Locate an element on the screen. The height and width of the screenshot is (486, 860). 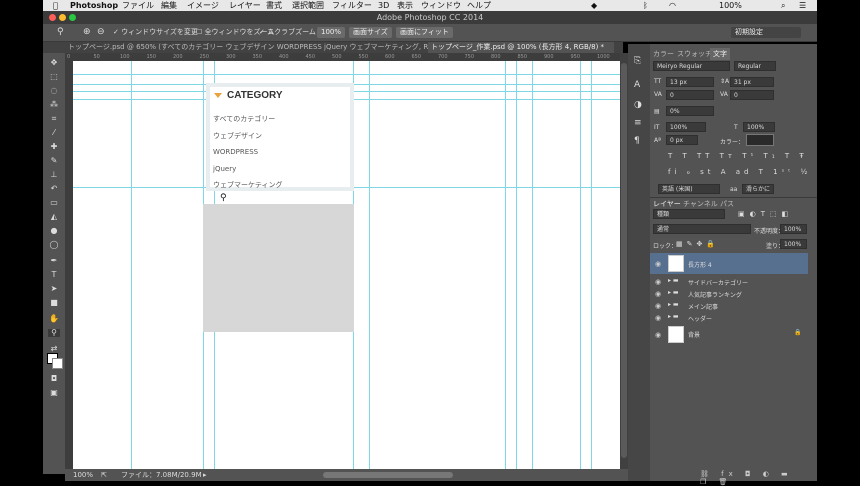
fill-screen-button: 画面にフィット is located at coordinates (424, 32).